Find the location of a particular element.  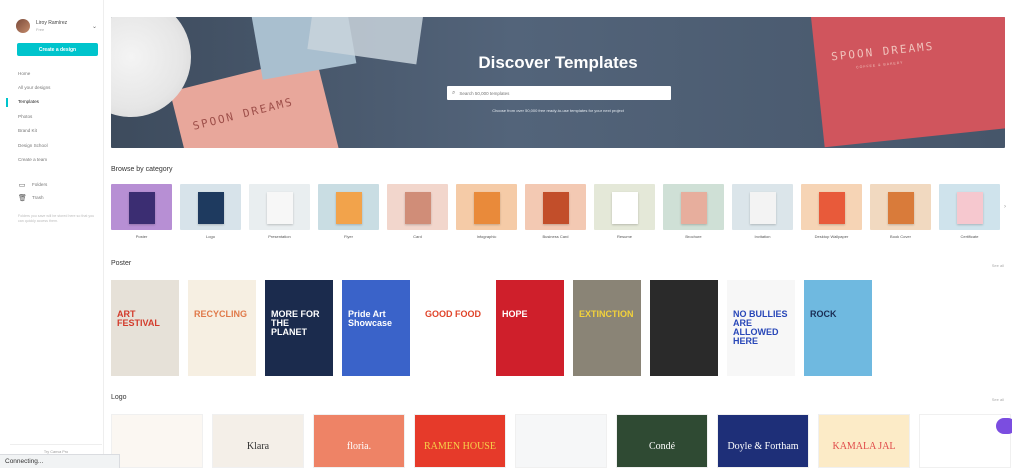

poster-template-card: Pride Art Showcase is located at coordinates (376, 328).